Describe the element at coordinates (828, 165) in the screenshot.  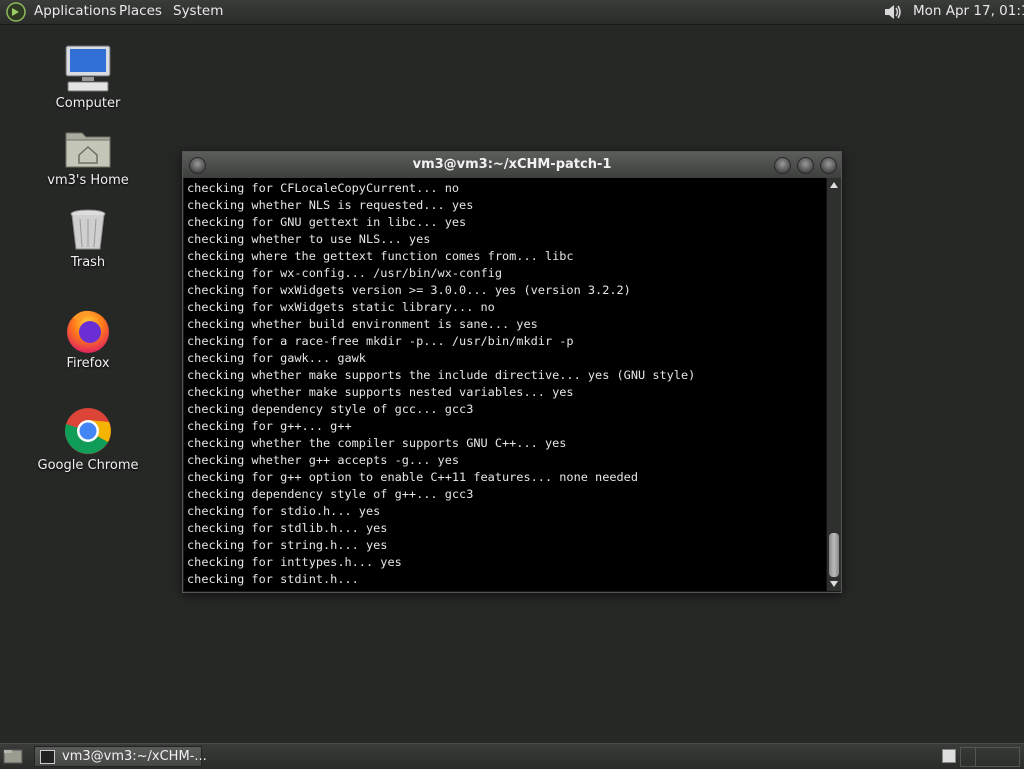
I see `close-button` at that location.